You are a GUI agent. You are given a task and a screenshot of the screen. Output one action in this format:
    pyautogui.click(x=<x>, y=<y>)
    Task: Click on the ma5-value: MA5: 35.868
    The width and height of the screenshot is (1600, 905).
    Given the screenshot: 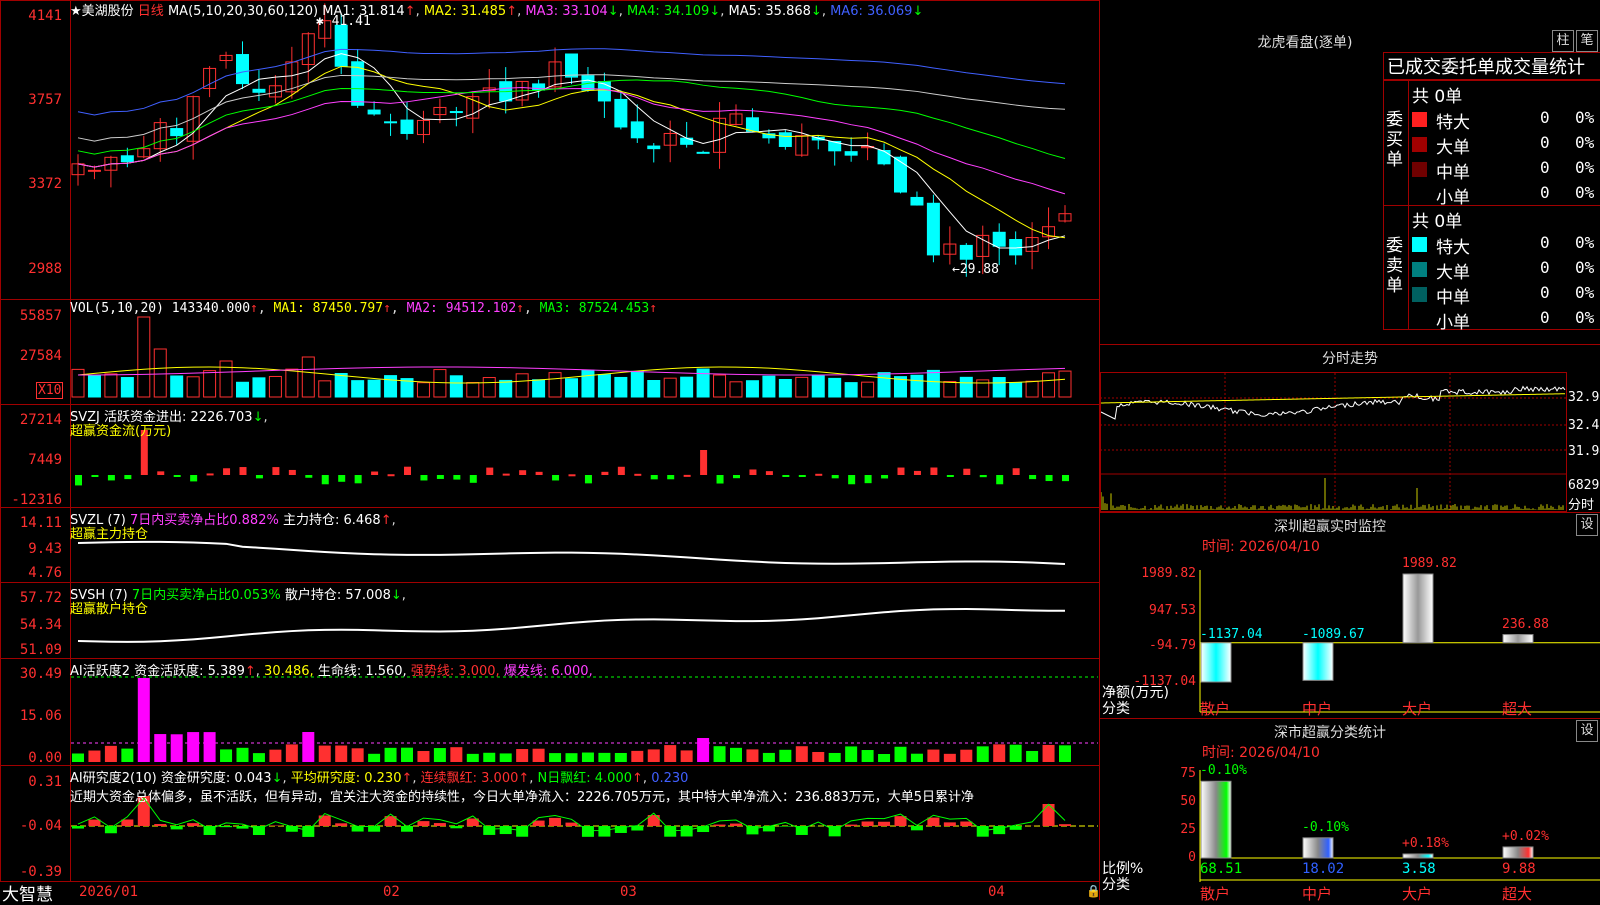 What is the action you would take?
    pyautogui.click(x=770, y=11)
    